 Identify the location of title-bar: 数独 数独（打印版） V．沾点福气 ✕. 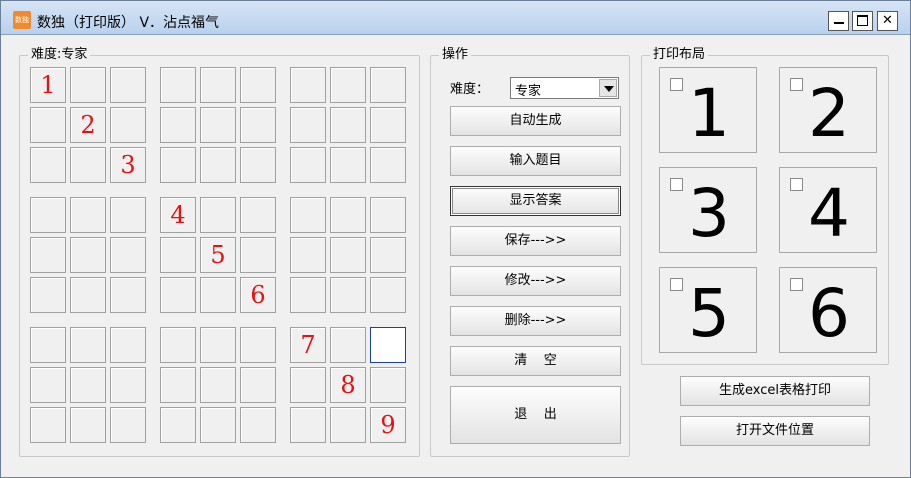
(455, 18).